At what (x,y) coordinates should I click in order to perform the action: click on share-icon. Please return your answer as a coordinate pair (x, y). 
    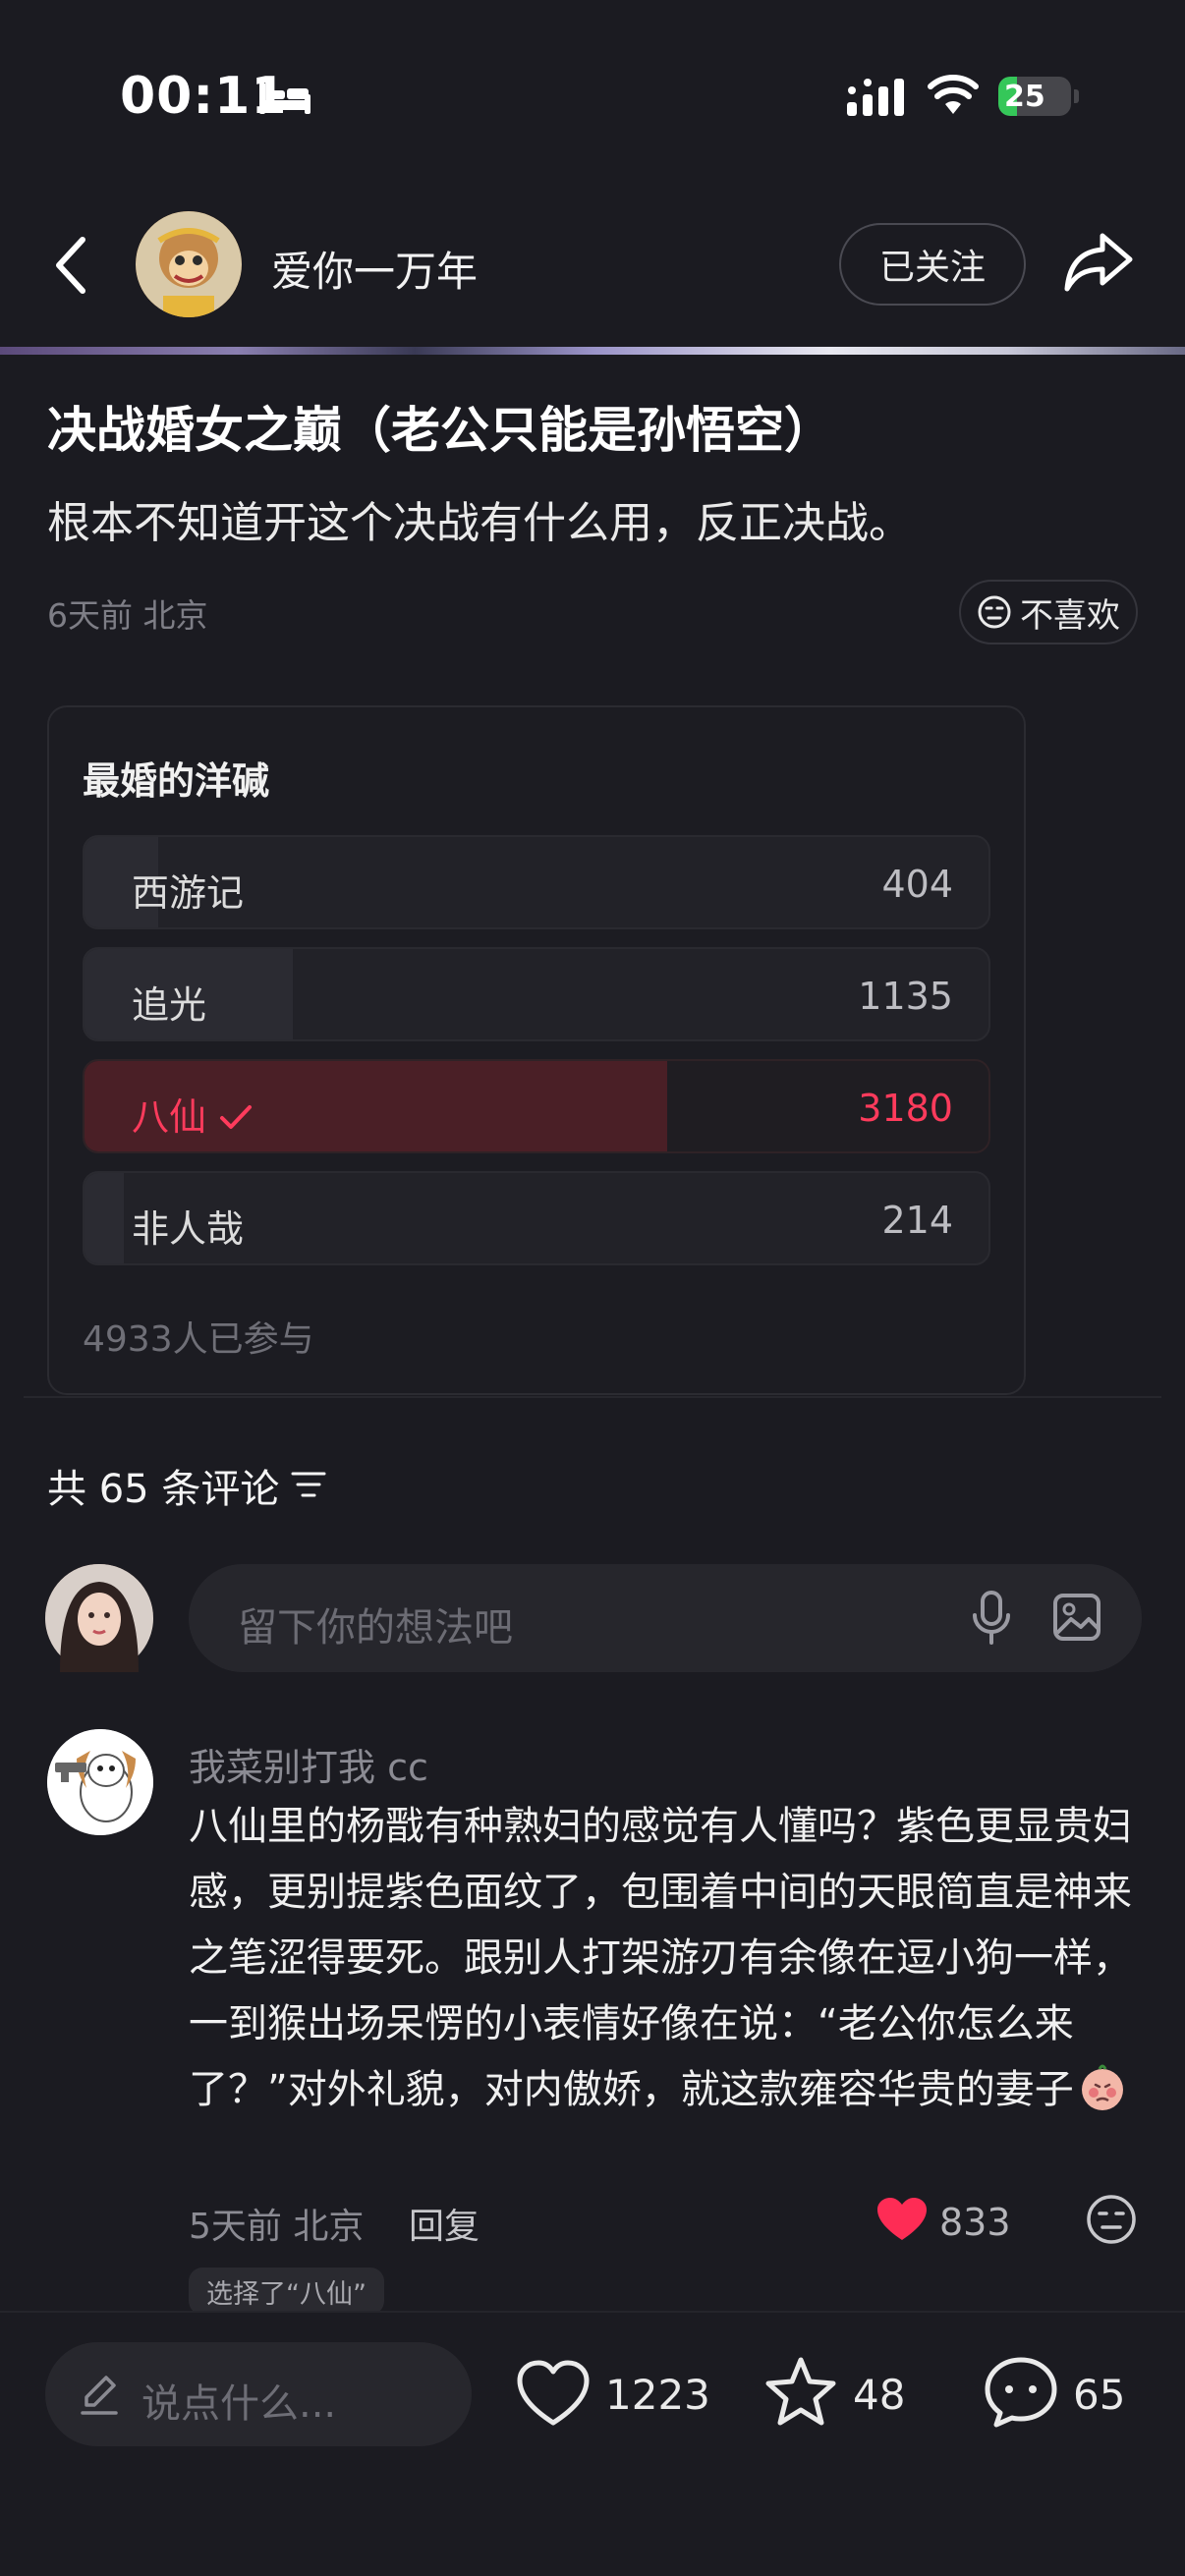
    Looking at the image, I should click on (1099, 261).